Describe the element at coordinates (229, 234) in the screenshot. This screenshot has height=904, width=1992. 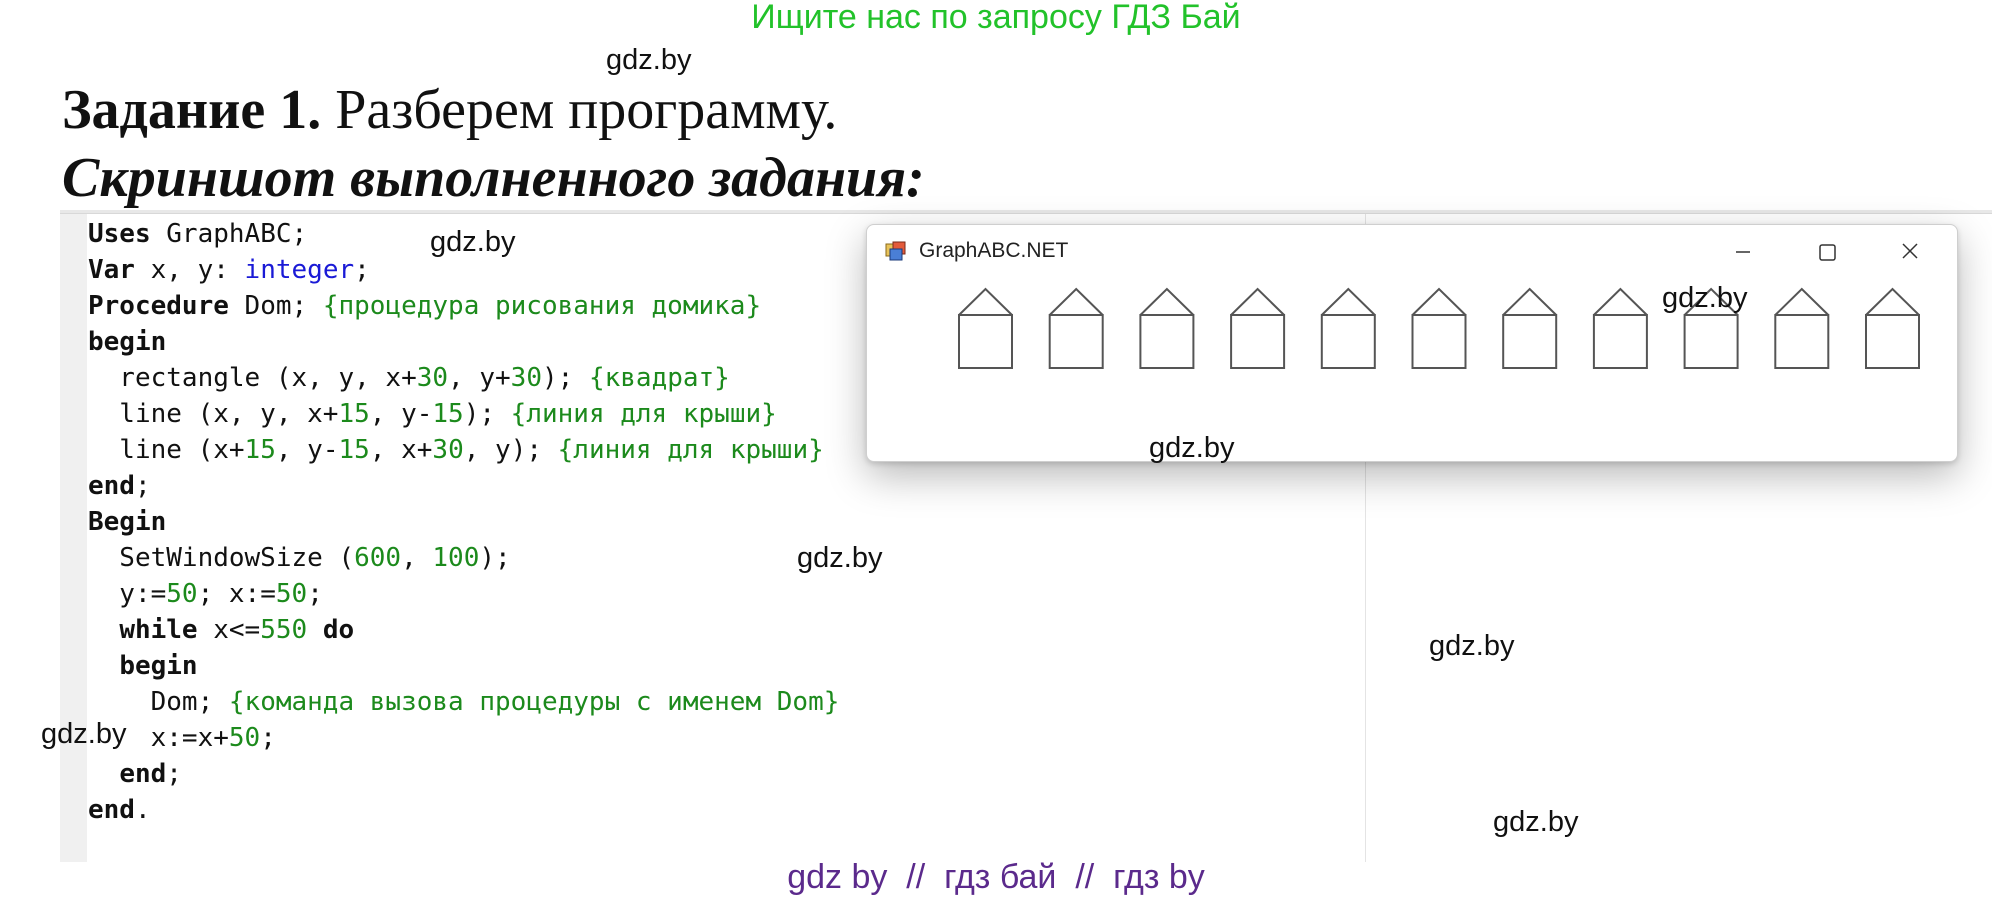
I see `code-token: GraphABC;` at that location.